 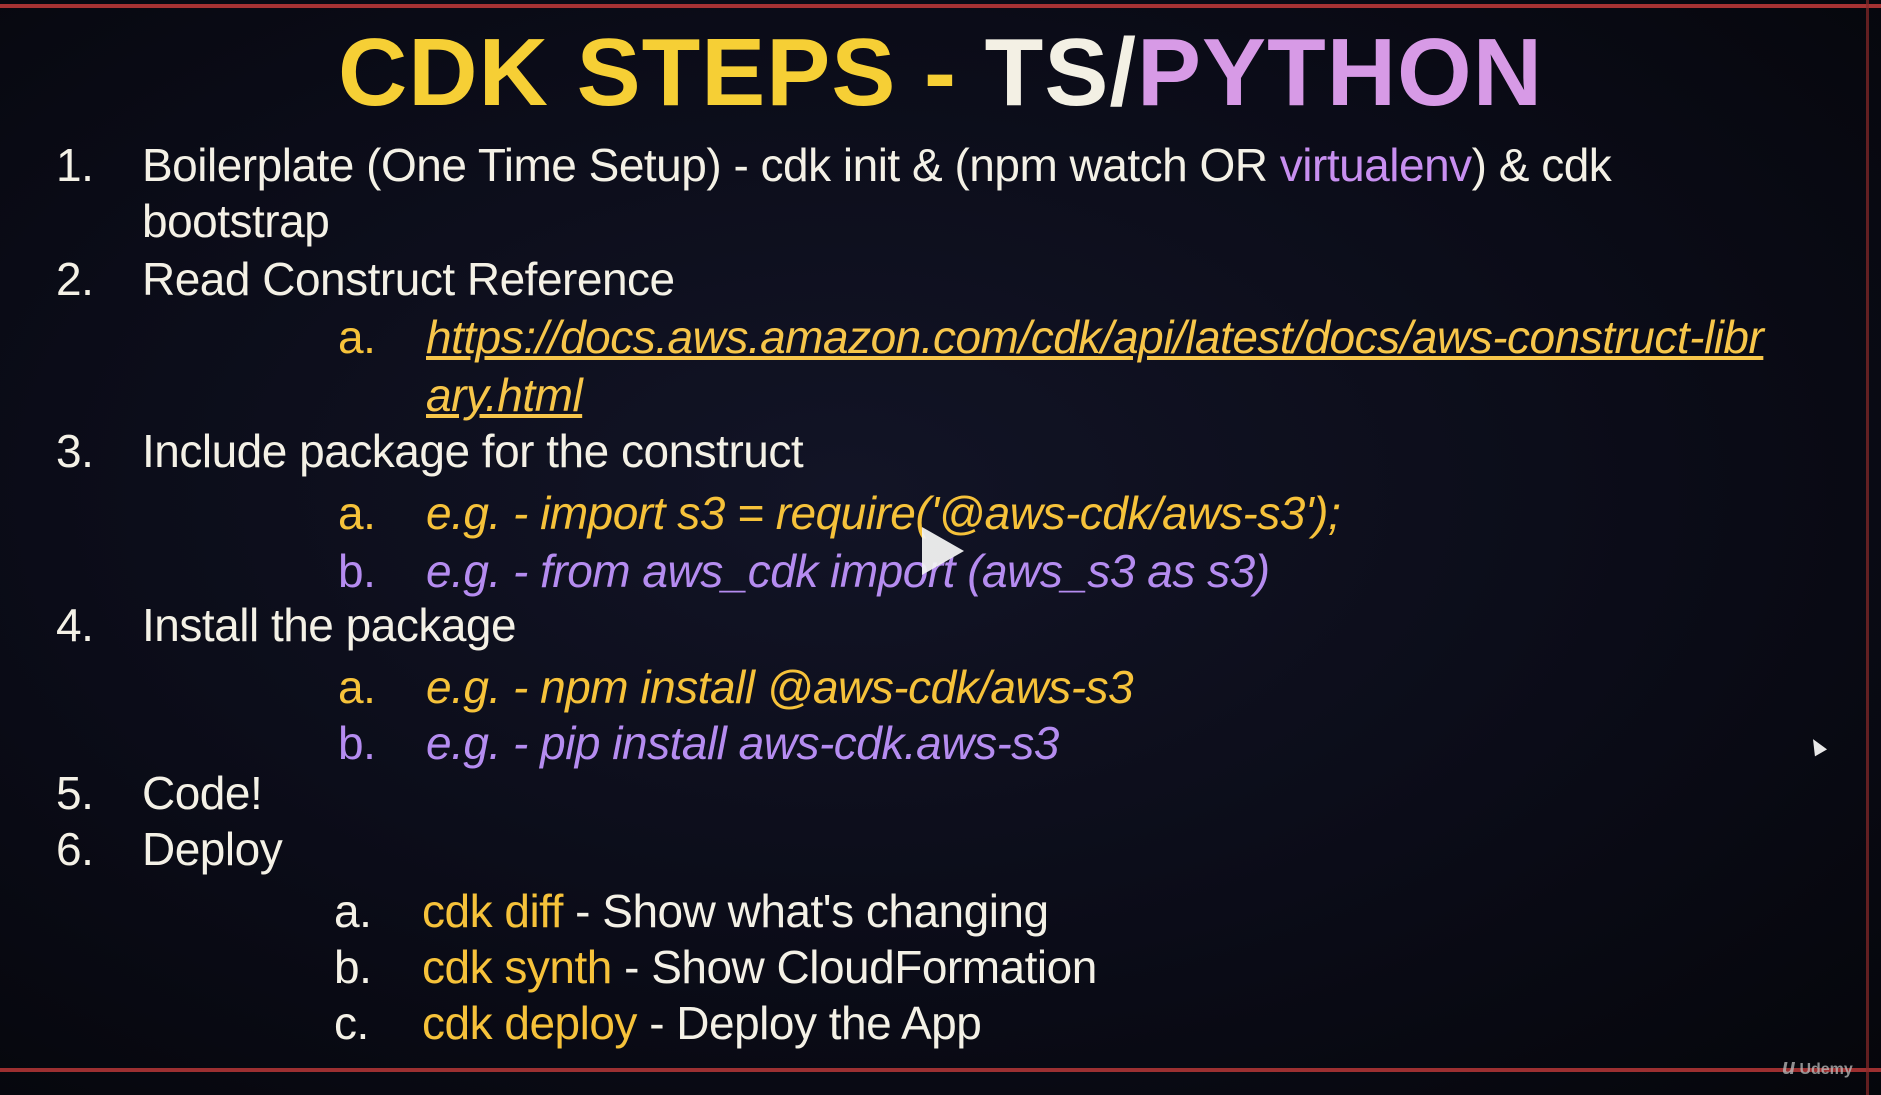 I want to click on sub-text: e.g. - npm install @aws-cdk/aws-s3, so click(x=780, y=687).